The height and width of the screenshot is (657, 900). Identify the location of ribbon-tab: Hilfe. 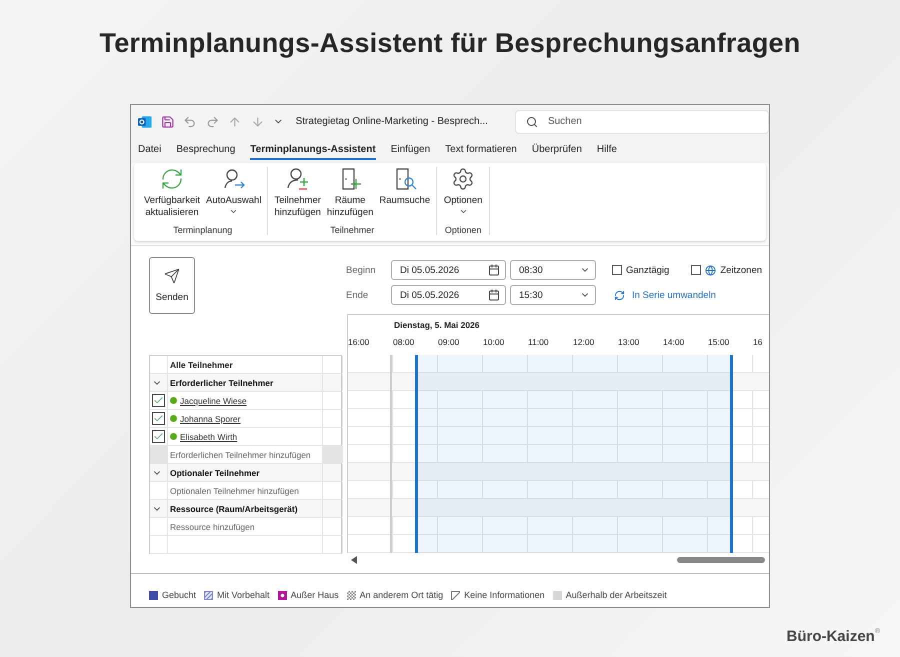
(606, 150).